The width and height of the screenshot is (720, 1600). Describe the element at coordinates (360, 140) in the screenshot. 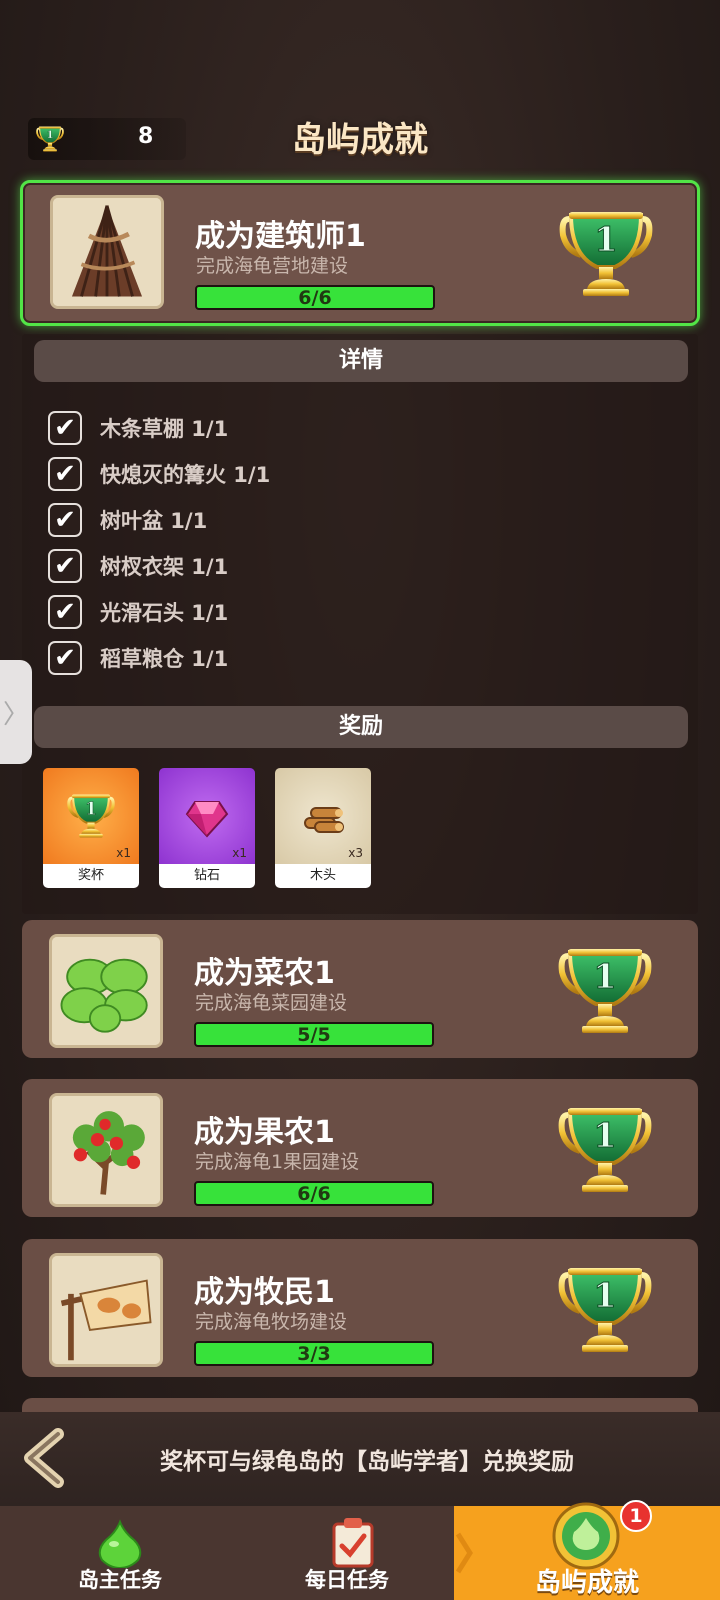

I see `page-title: 岛屿成就` at that location.